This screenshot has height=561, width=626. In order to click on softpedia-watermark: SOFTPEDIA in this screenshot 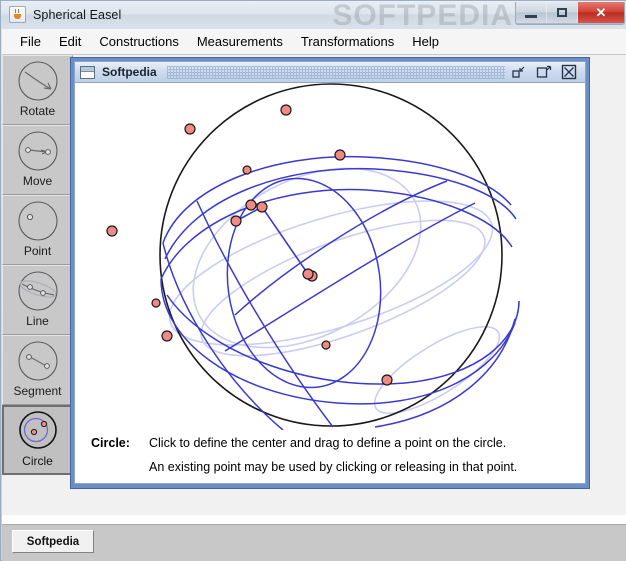, I will do `click(422, 15)`.